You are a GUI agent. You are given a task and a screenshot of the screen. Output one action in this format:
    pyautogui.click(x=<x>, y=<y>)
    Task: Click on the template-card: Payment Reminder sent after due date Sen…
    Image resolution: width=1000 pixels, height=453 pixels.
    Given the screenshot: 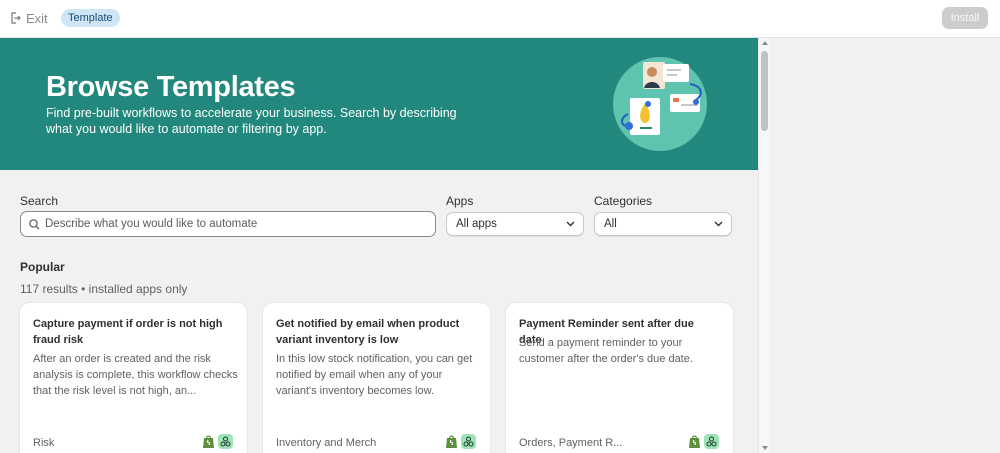 What is the action you would take?
    pyautogui.click(x=619, y=378)
    